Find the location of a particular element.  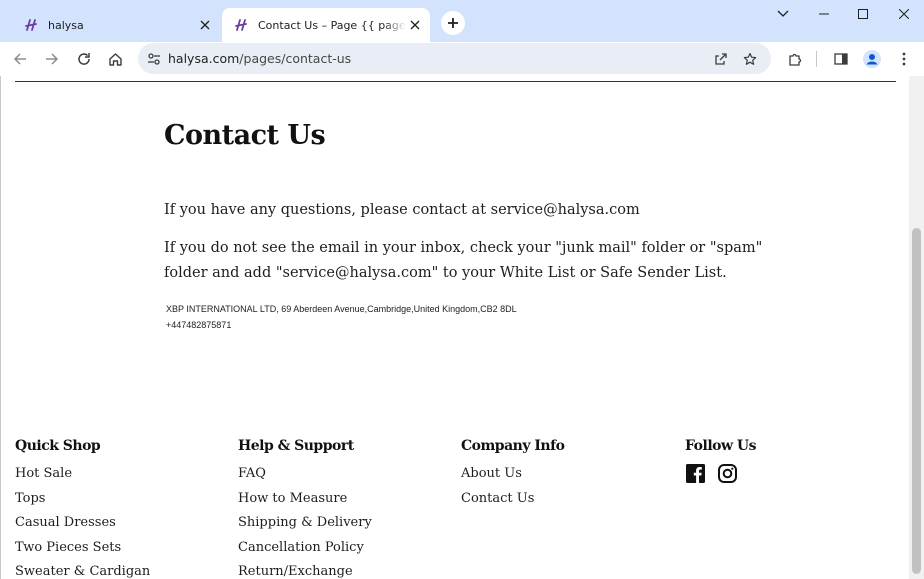

url-text: halysa.com/pages/contact-us is located at coordinates (259, 58).